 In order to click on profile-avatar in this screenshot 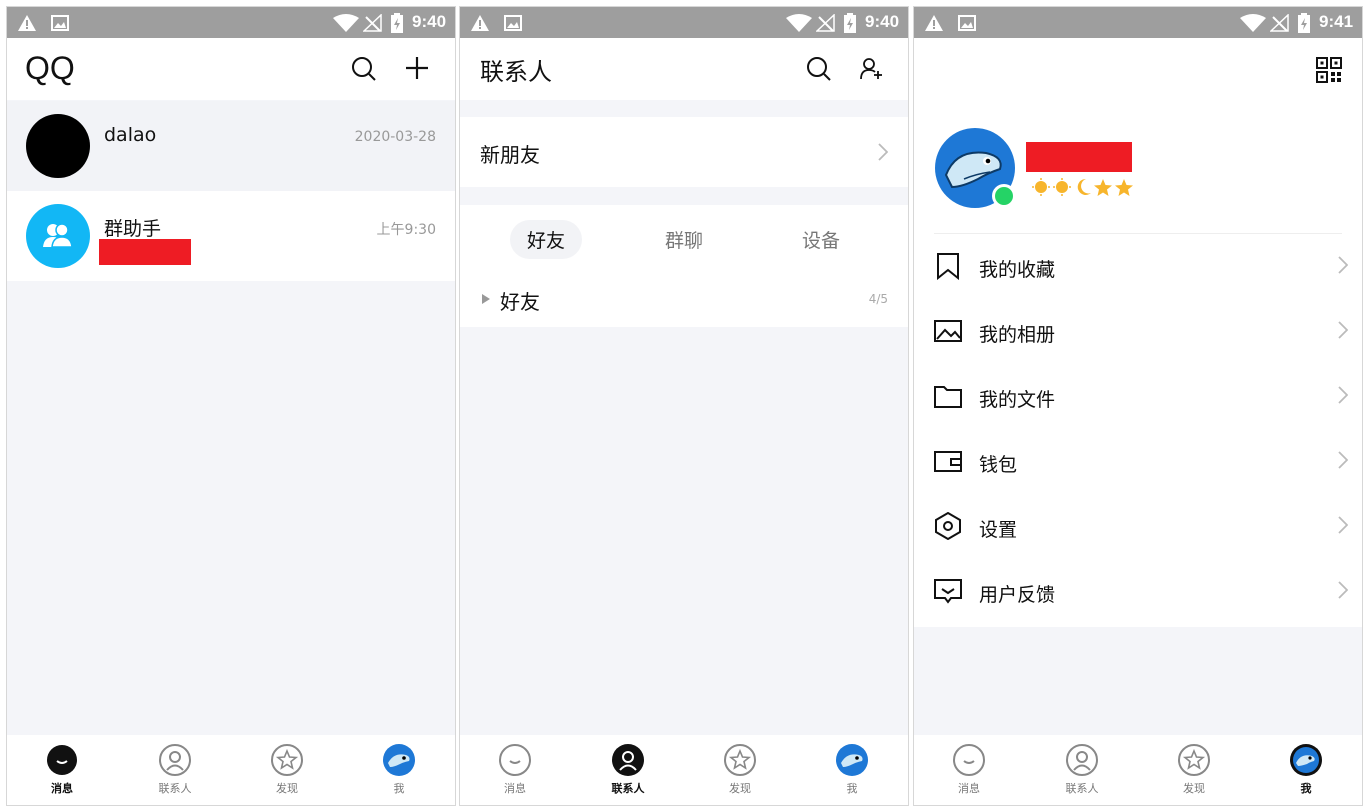, I will do `click(975, 168)`.